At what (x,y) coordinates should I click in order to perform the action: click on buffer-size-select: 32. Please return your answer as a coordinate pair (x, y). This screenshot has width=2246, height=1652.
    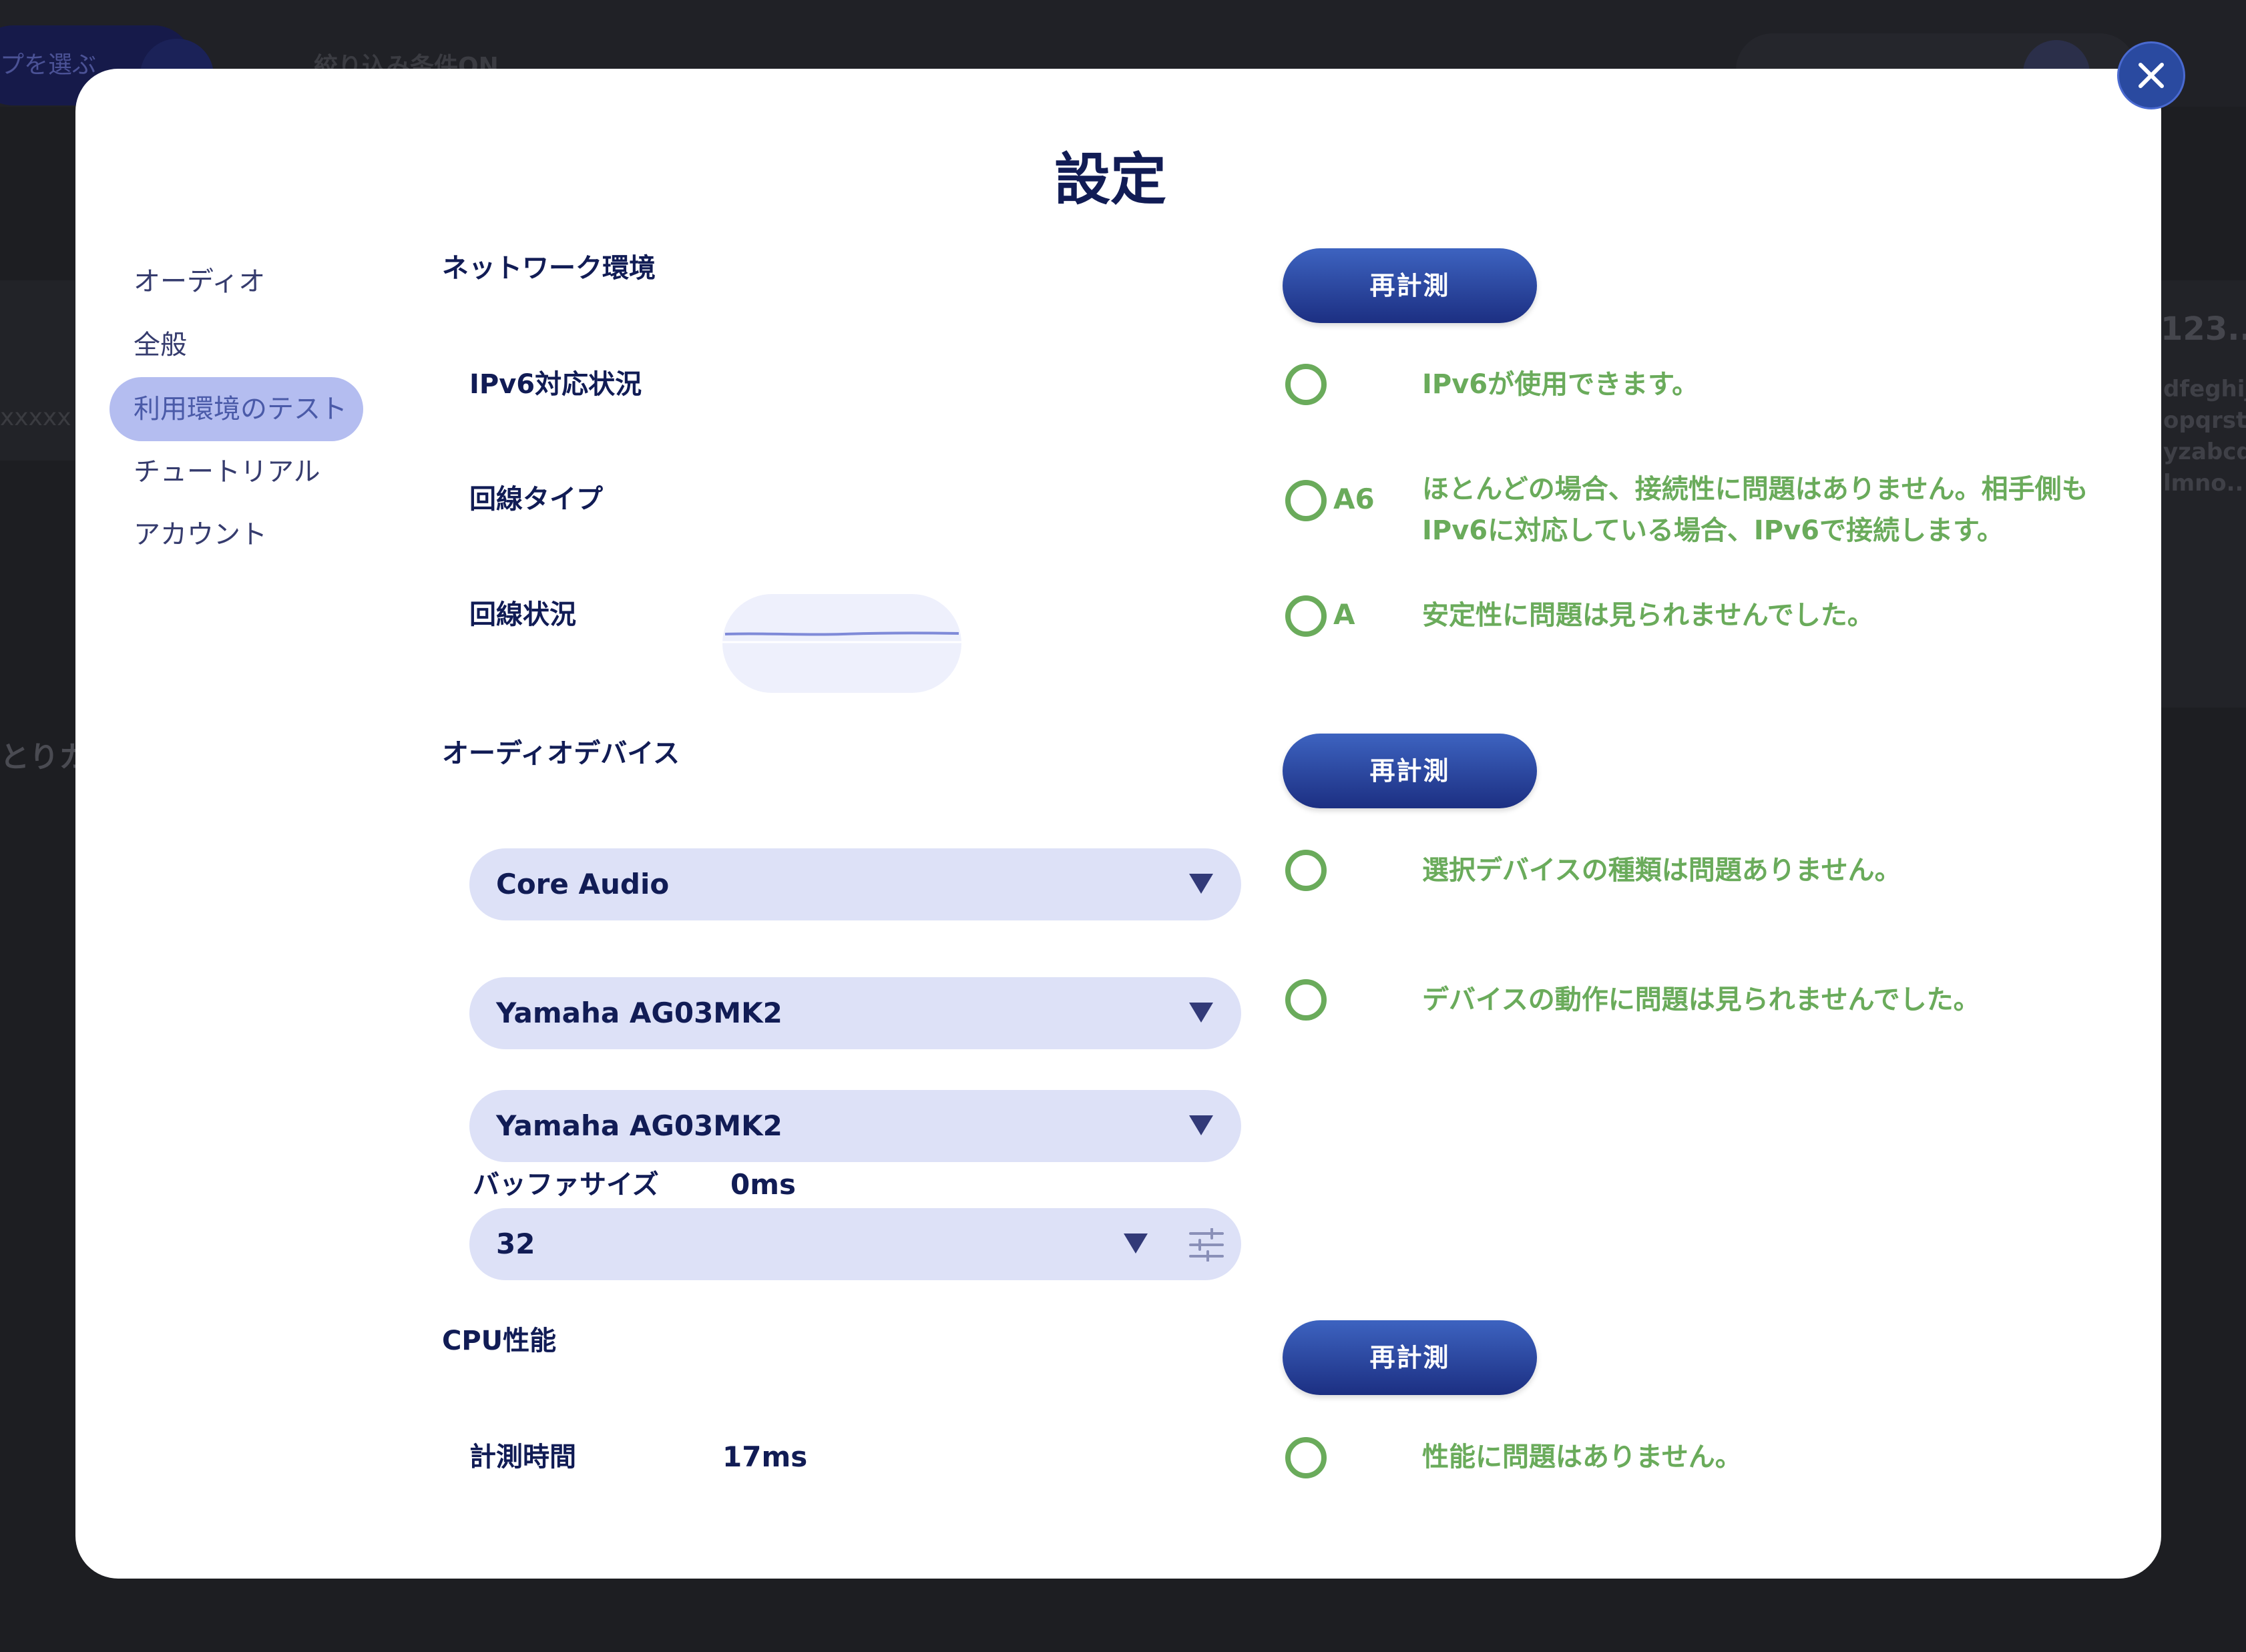
    Looking at the image, I should click on (855, 1244).